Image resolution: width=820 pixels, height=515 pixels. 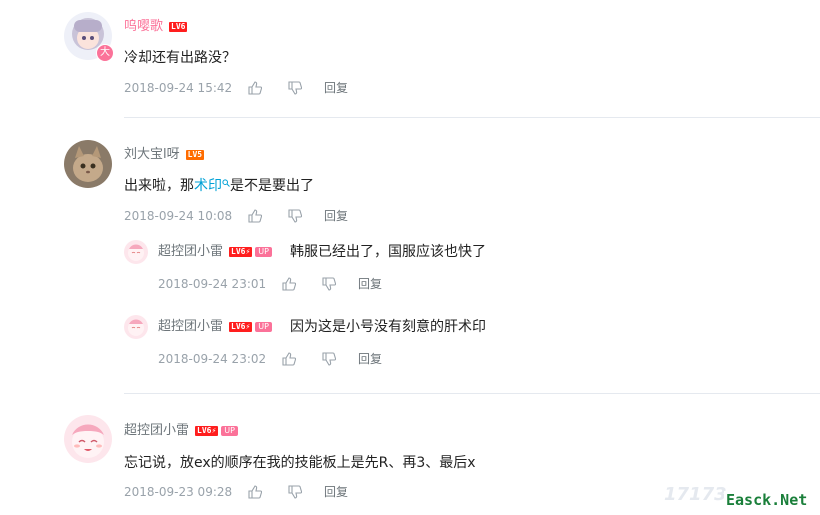 I want to click on level-badge: LV5, so click(x=195, y=154).